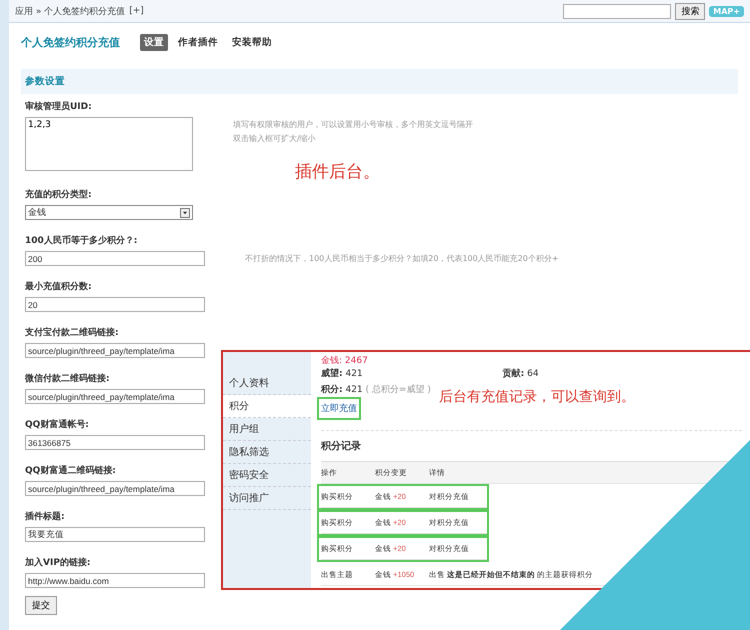 This screenshot has width=750, height=630. What do you see at coordinates (109, 144) in the screenshot?
I see `input-field: 1,2,3` at bounding box center [109, 144].